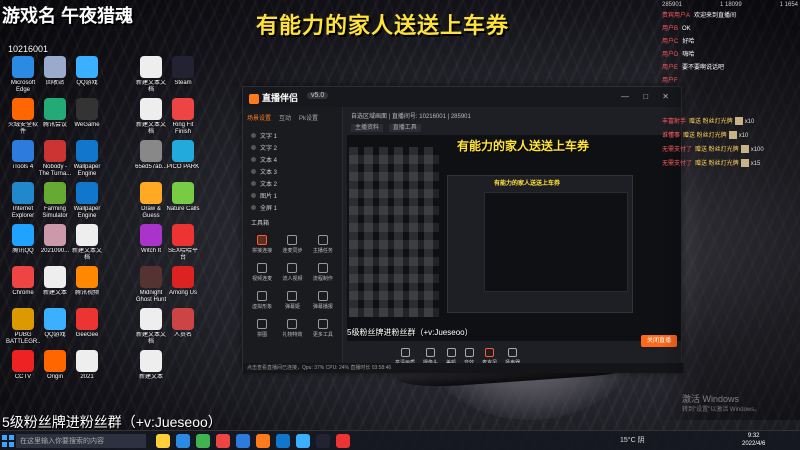 This screenshot has height=450, width=800. What do you see at coordinates (670, 81) in the screenshot?
I see `chat-username: 用户F` at bounding box center [670, 81].